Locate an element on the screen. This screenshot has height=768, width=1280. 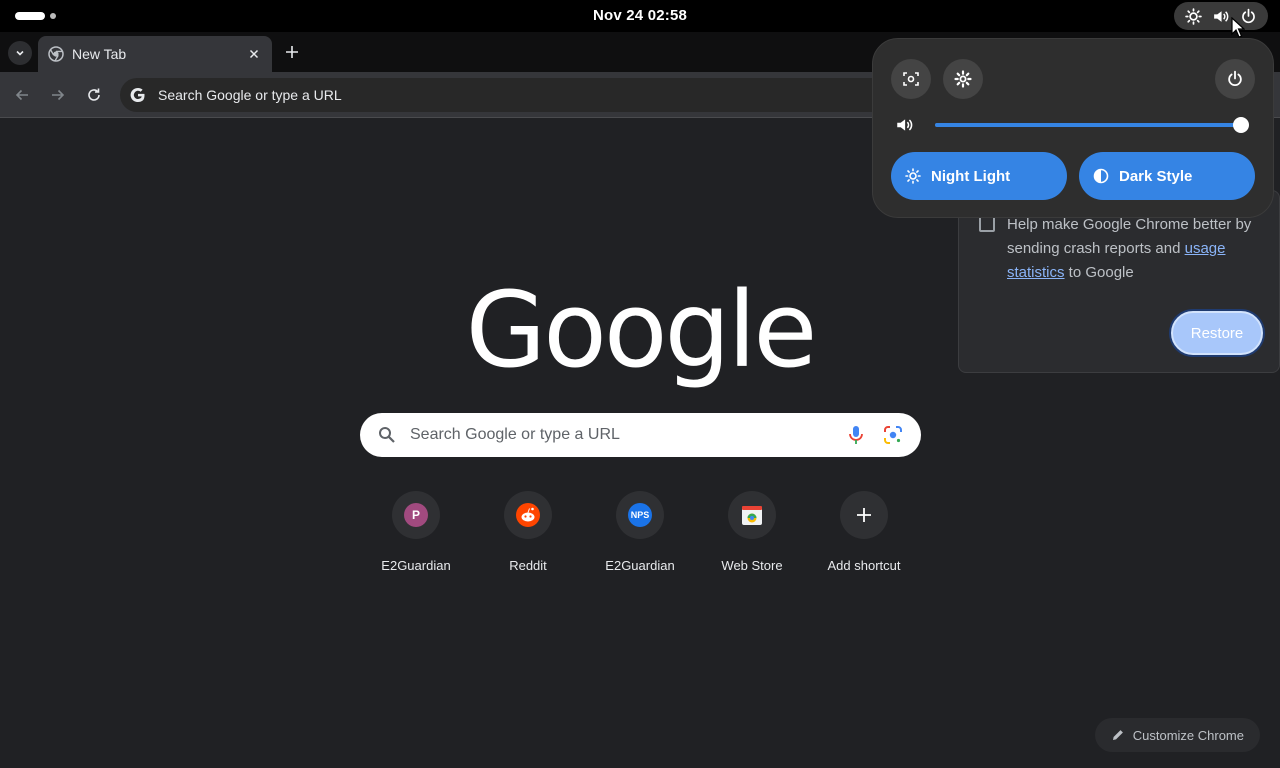
power-menu-button is located at coordinates (1235, 79).